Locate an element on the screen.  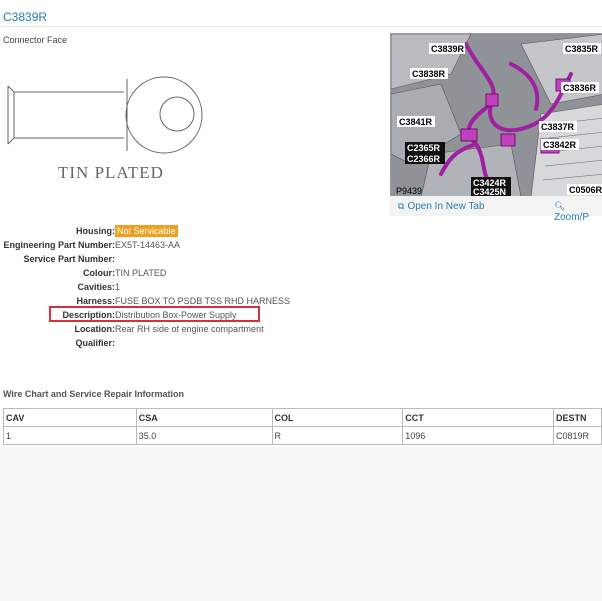
callout: C3842R is located at coordinates (560, 145).